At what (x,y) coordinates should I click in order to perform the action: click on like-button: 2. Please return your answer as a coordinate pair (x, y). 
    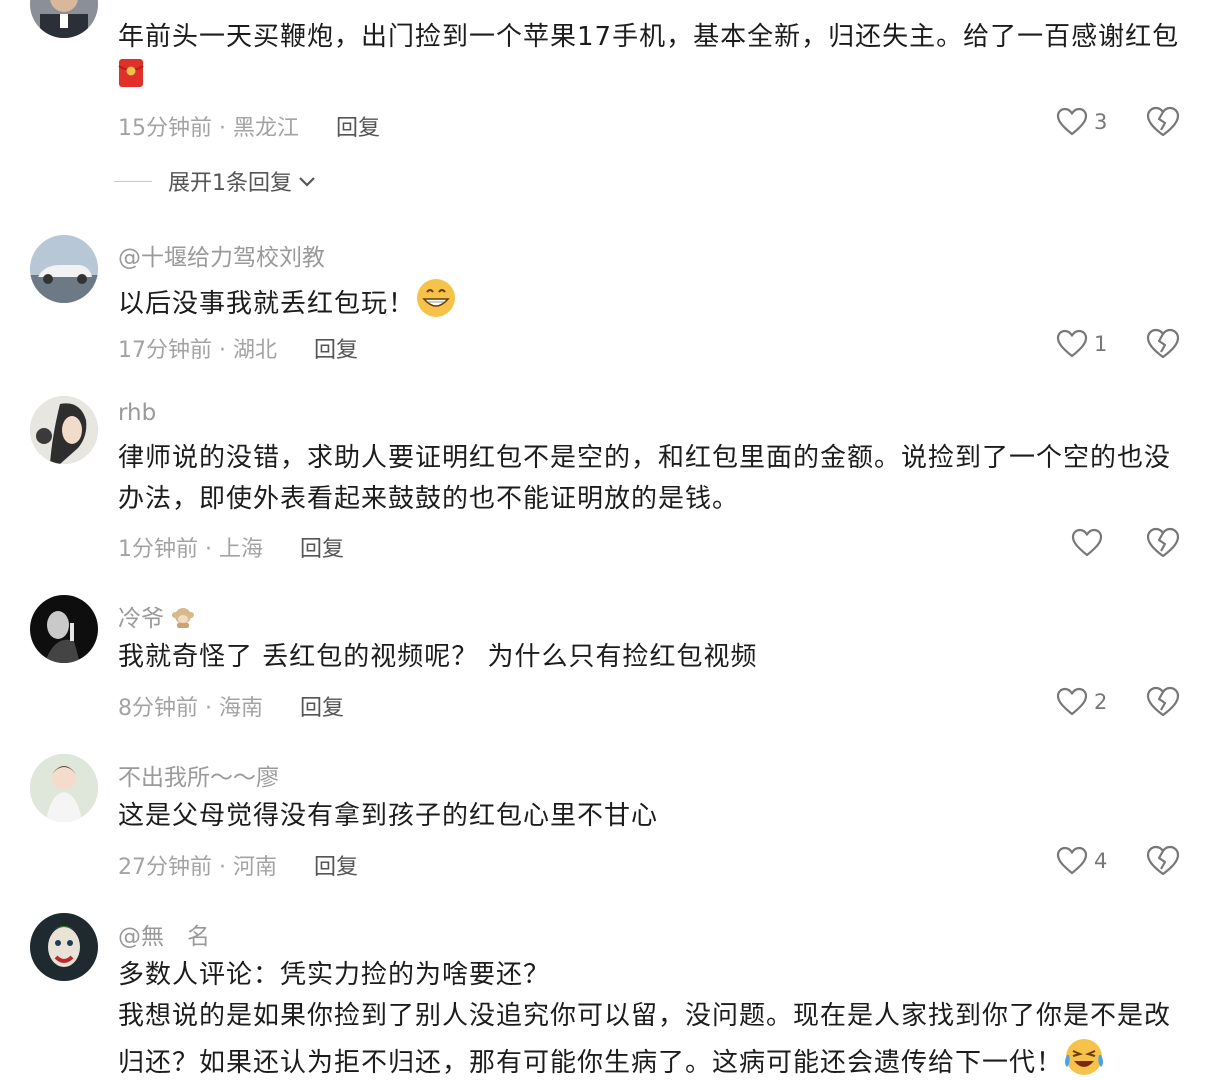
    Looking at the image, I should click on (1081, 702).